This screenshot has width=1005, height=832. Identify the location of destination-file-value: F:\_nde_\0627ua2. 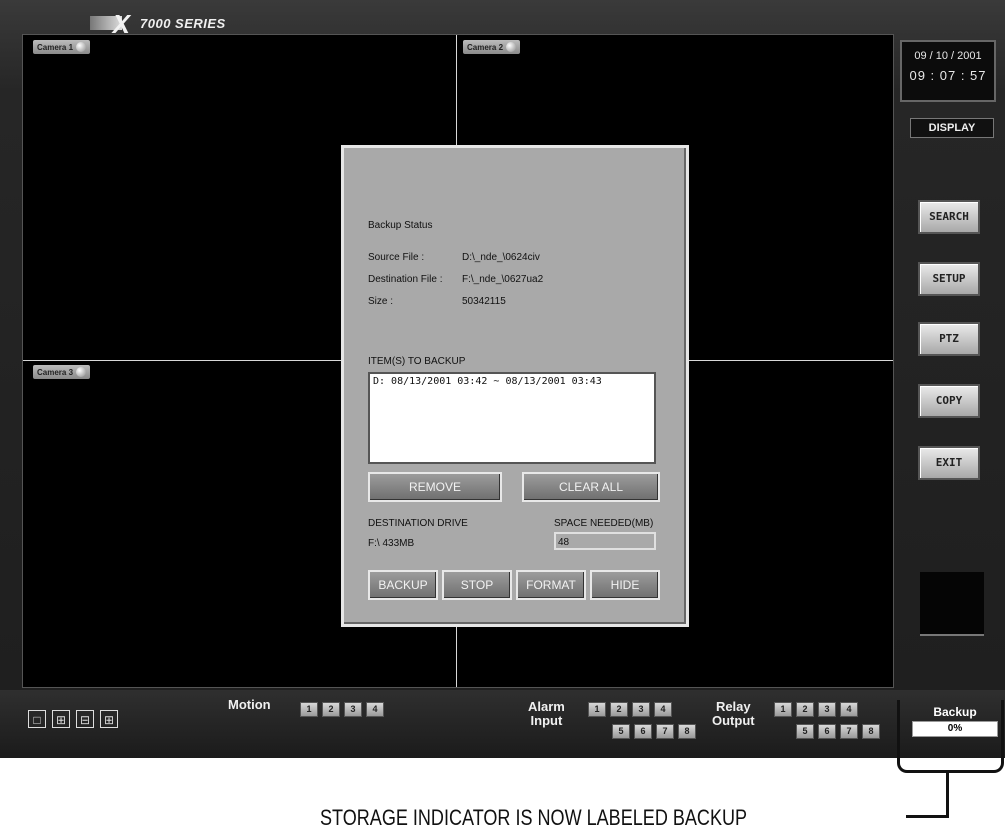
(503, 279).